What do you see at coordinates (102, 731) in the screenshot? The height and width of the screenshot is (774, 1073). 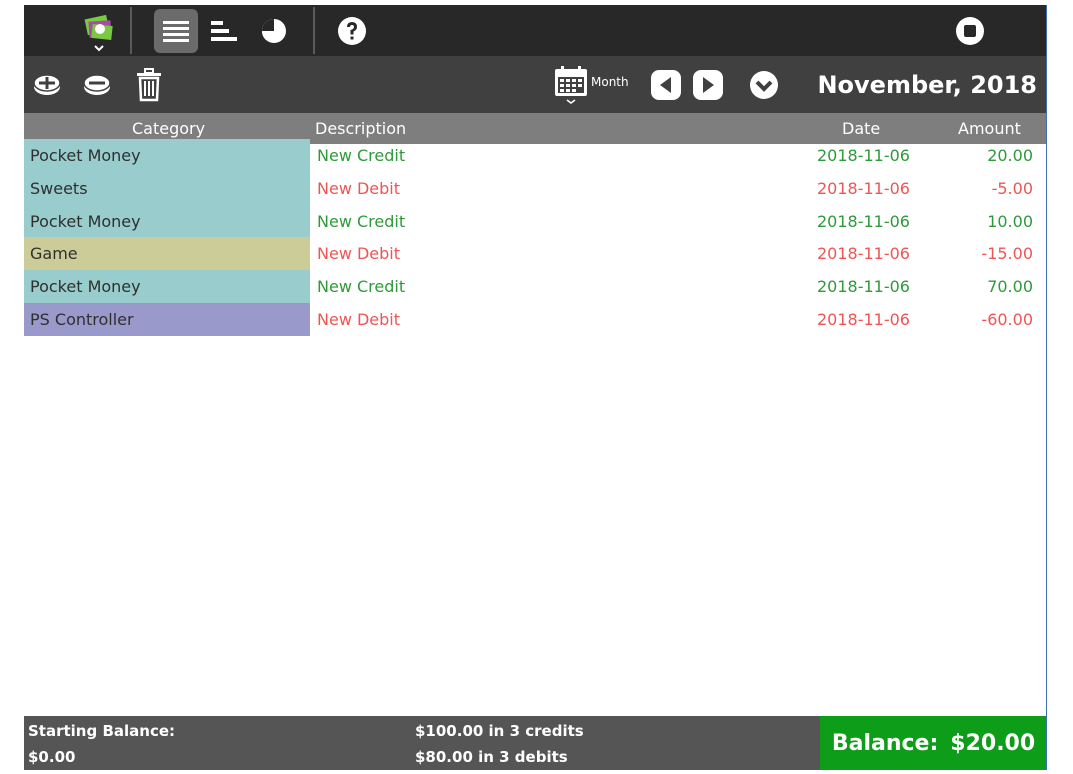 I see `starting-balance-label: Starting Balance:` at bounding box center [102, 731].